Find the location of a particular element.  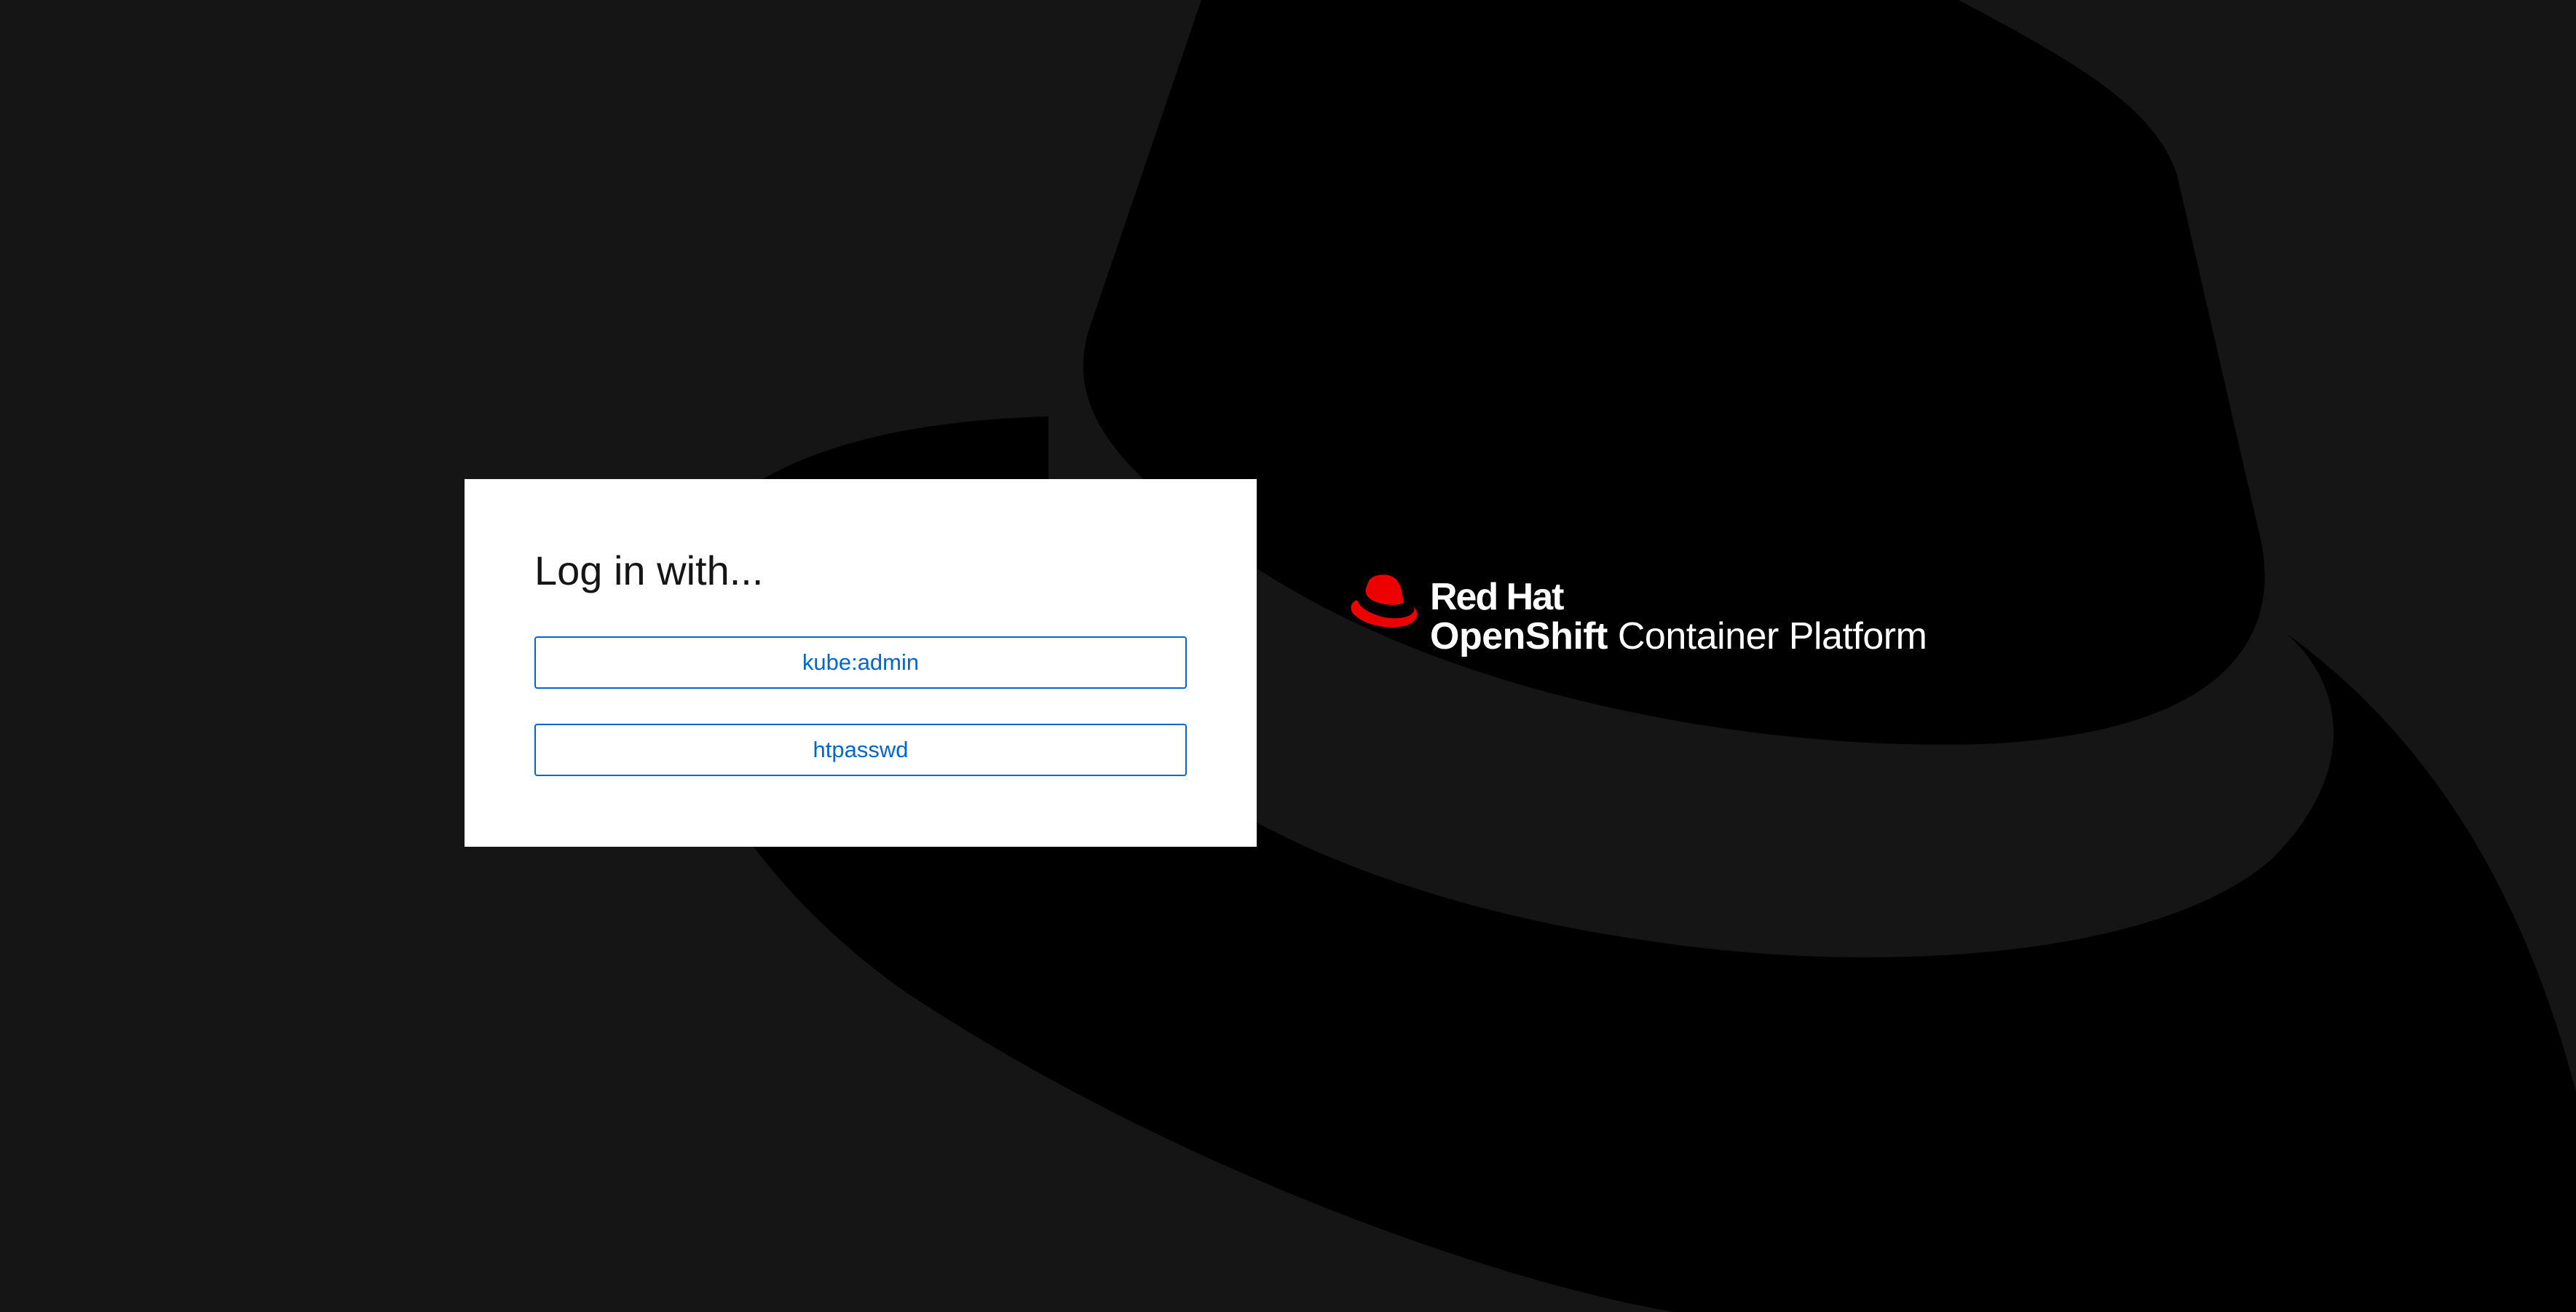

login-provider-kubeadmin-button: kube:admin is located at coordinates (861, 662).